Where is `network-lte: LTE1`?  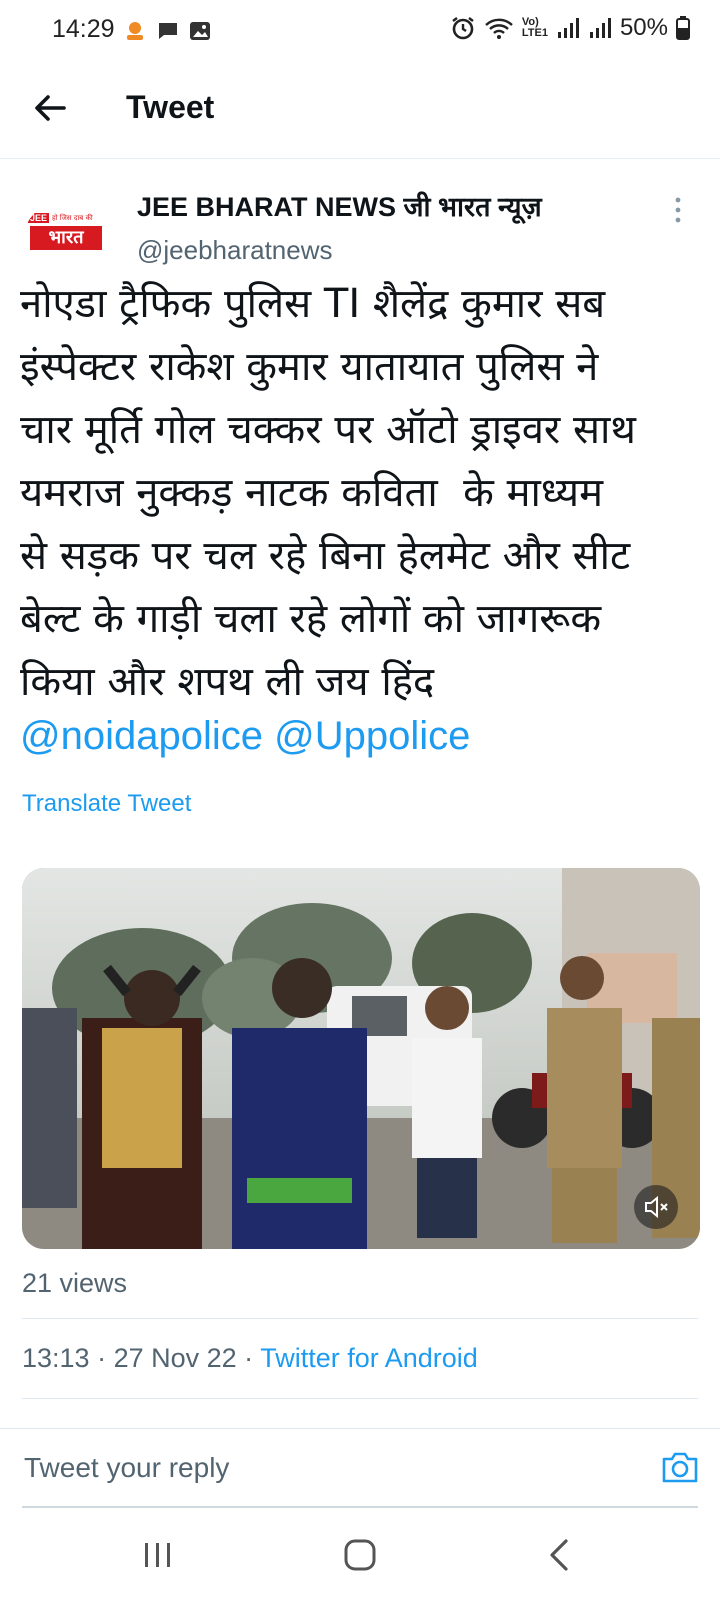
network-lte: LTE1 is located at coordinates (534, 33).